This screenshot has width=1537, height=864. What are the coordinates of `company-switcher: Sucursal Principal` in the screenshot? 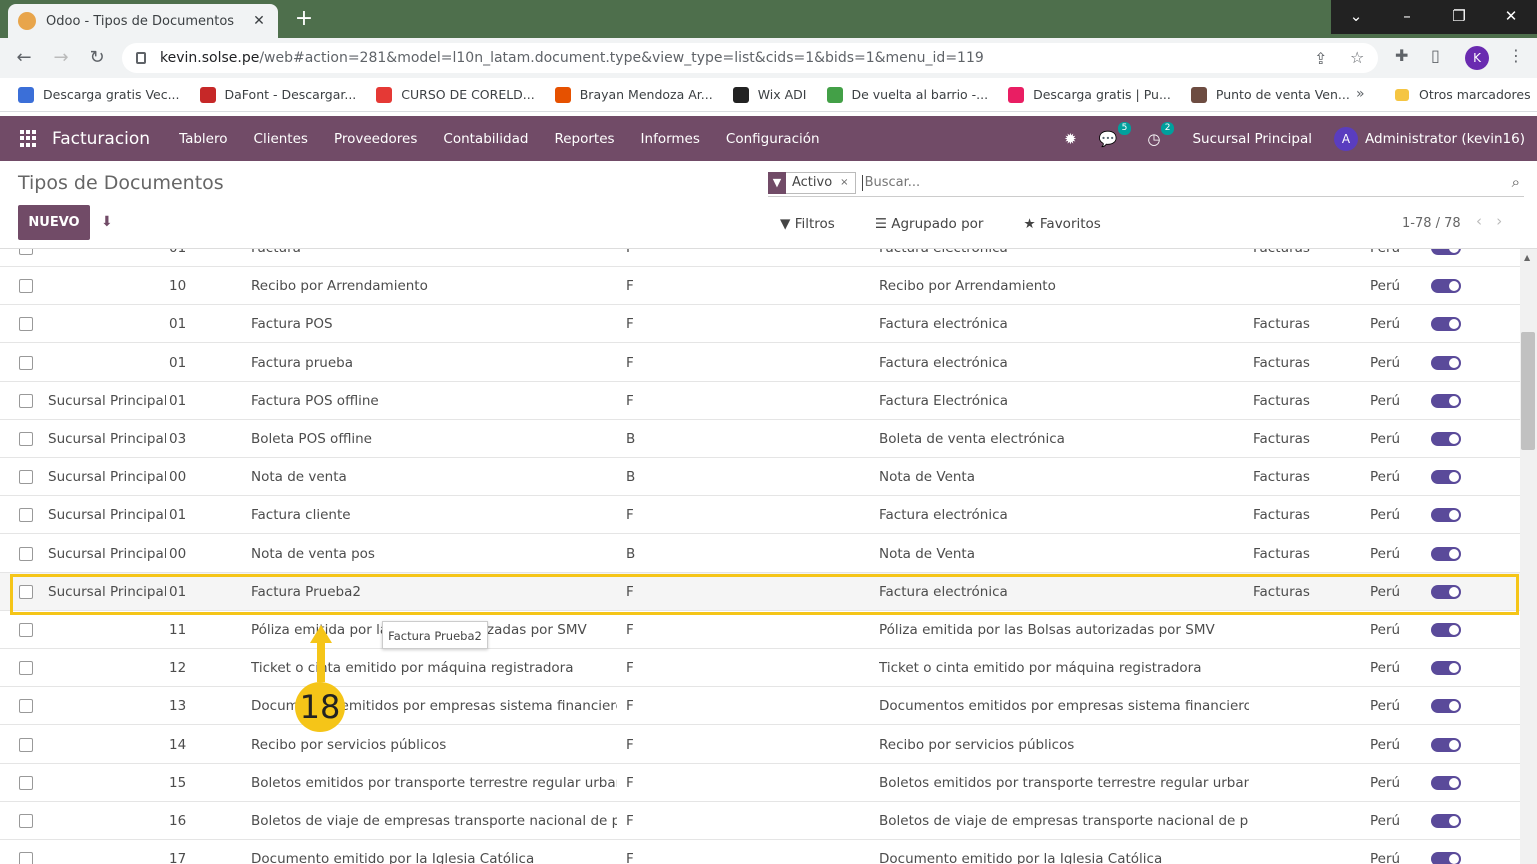 It's located at (1252, 139).